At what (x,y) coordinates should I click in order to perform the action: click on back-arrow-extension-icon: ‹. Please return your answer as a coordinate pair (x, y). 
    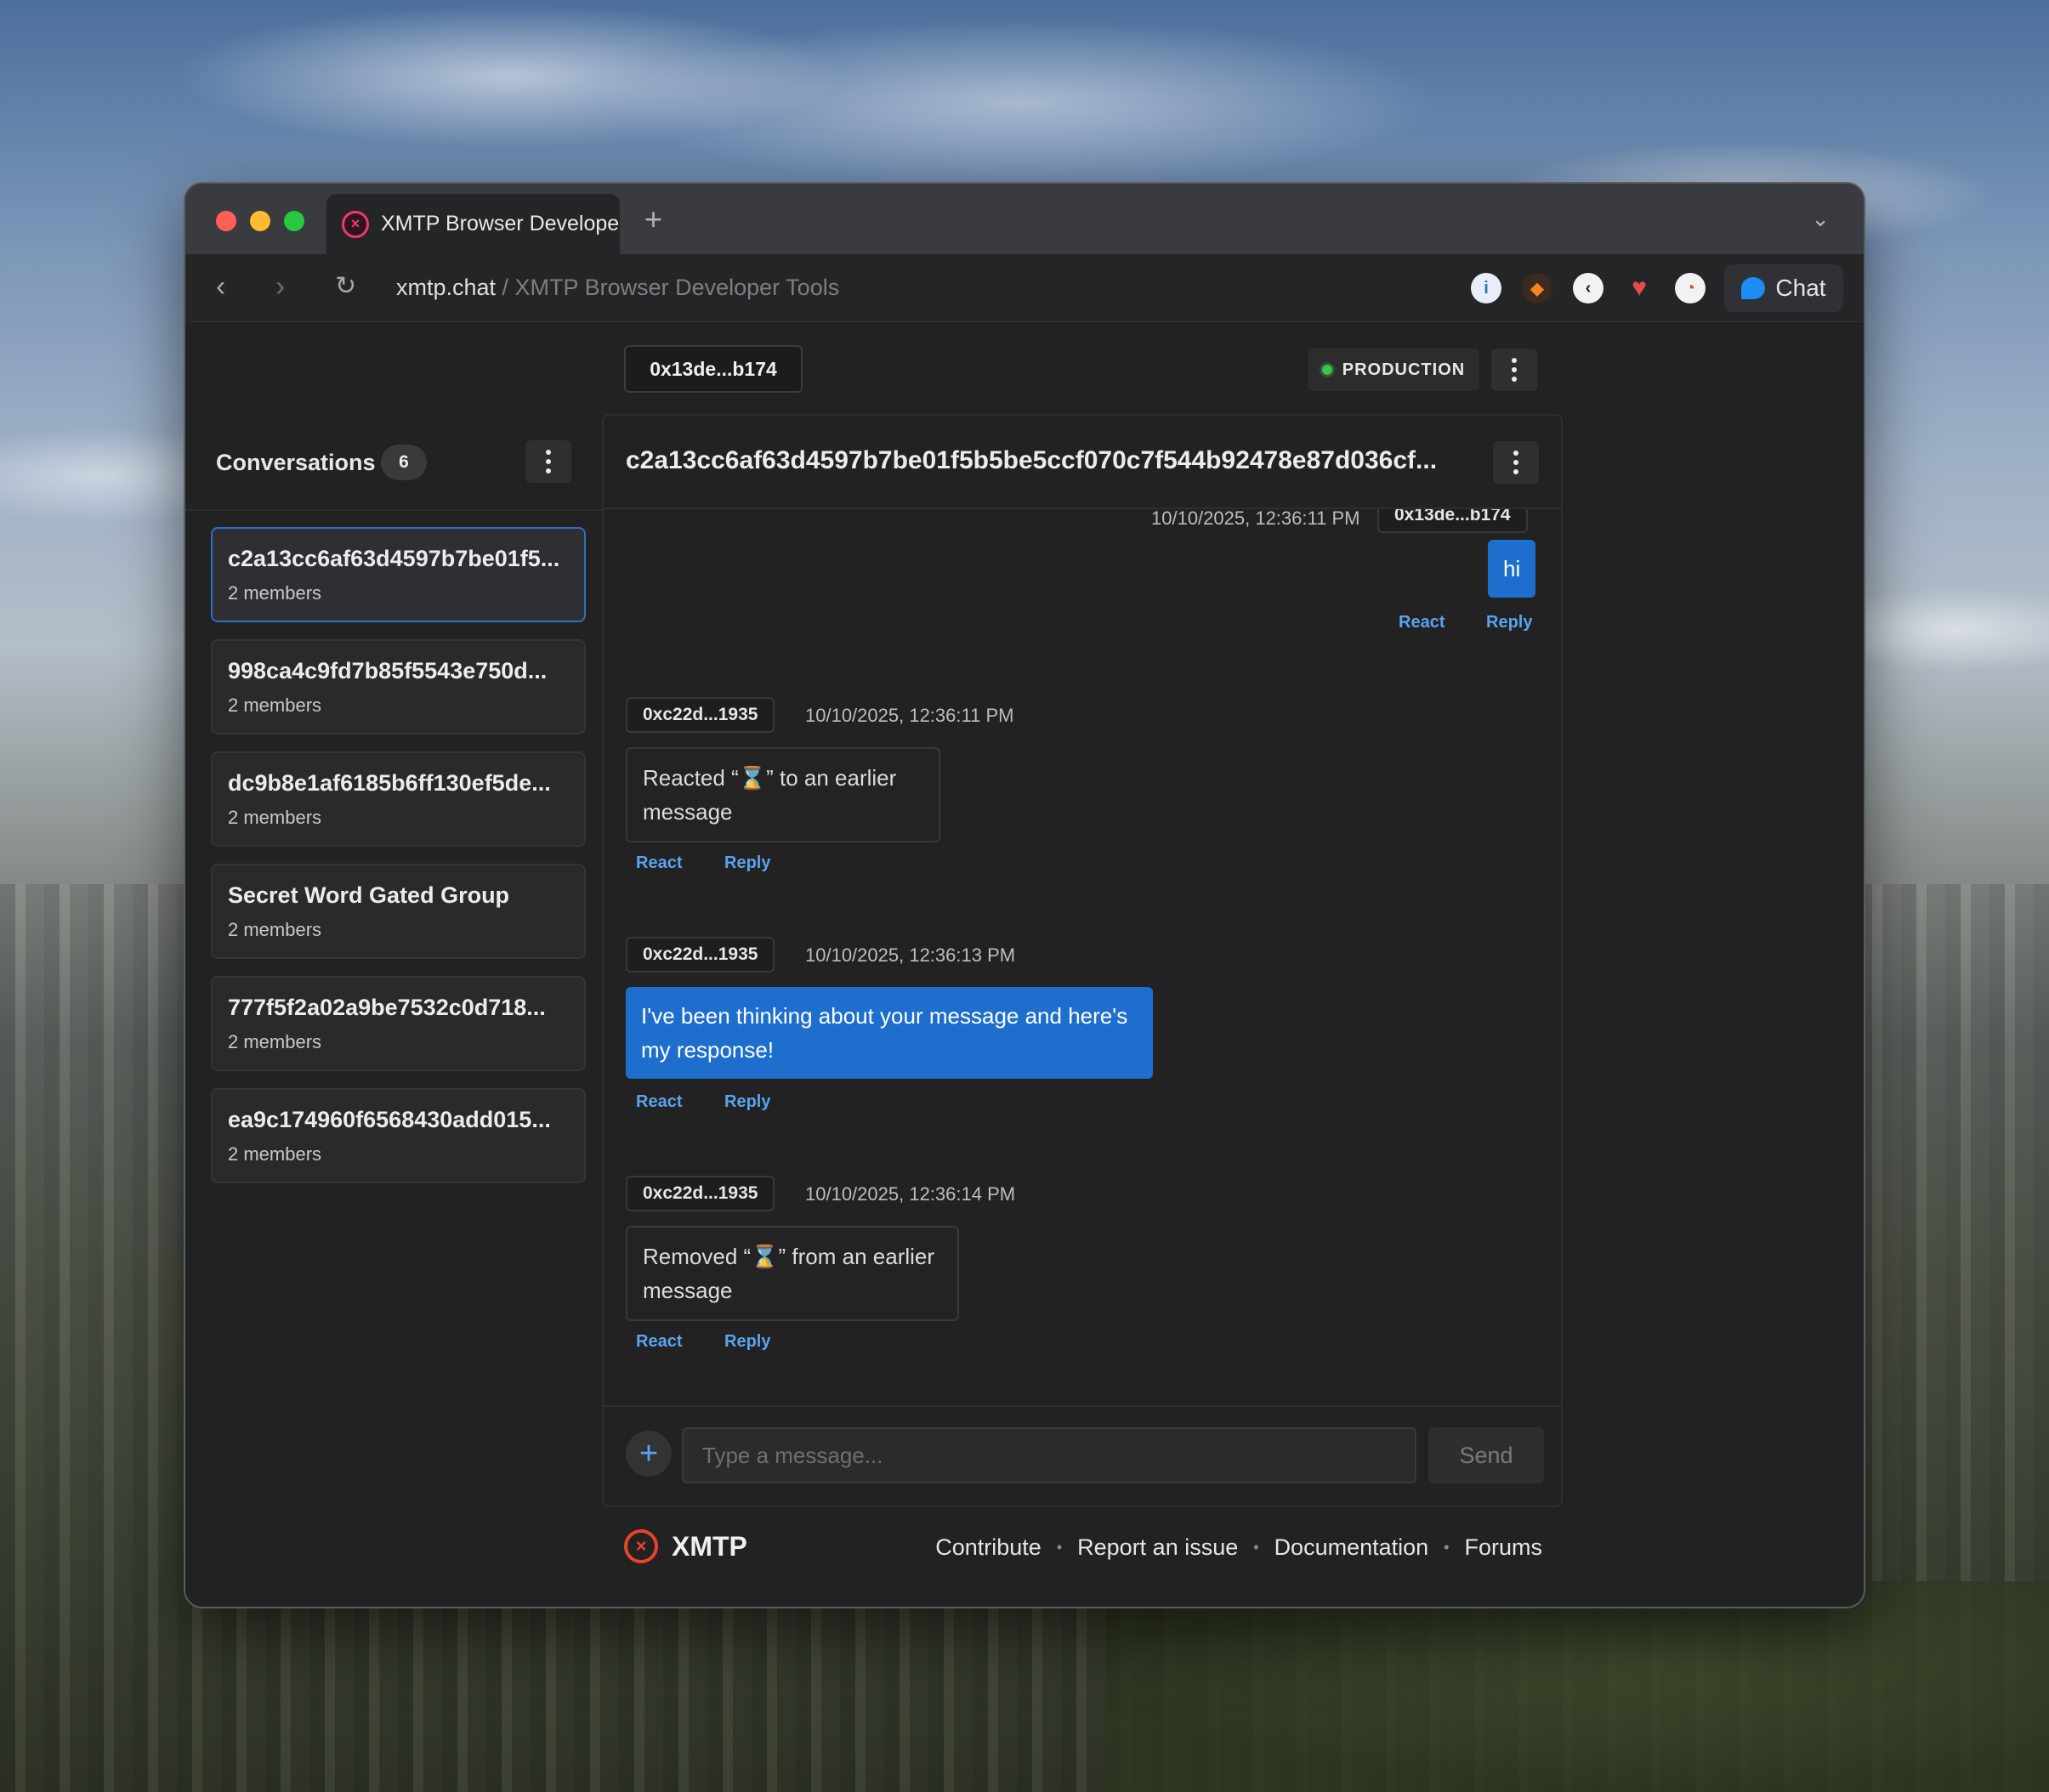
    Looking at the image, I should click on (1588, 288).